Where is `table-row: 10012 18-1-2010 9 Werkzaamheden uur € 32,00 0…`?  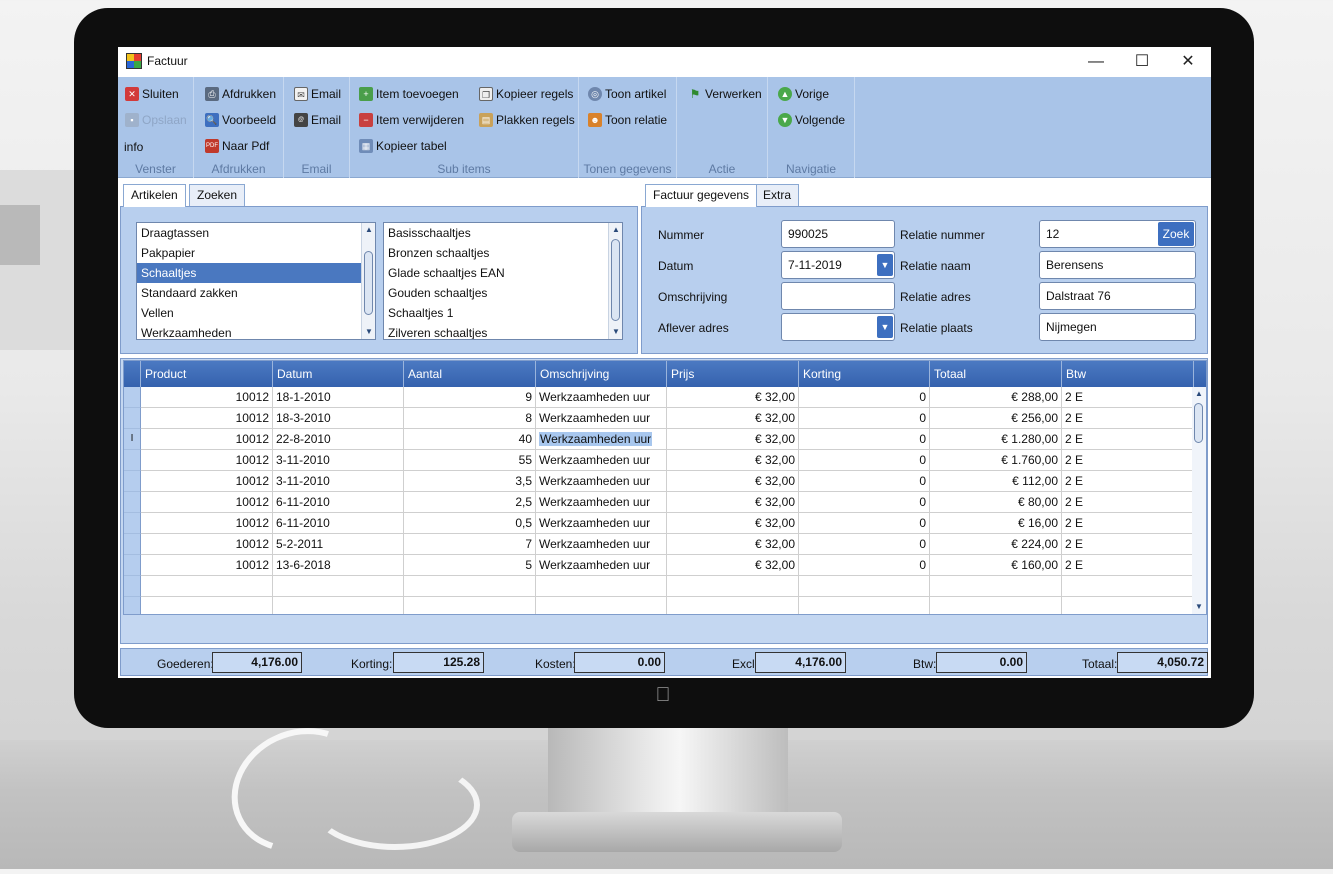 table-row: 10012 18-1-2010 9 Werkzaamheden uur € 32,00 0… is located at coordinates (659, 397).